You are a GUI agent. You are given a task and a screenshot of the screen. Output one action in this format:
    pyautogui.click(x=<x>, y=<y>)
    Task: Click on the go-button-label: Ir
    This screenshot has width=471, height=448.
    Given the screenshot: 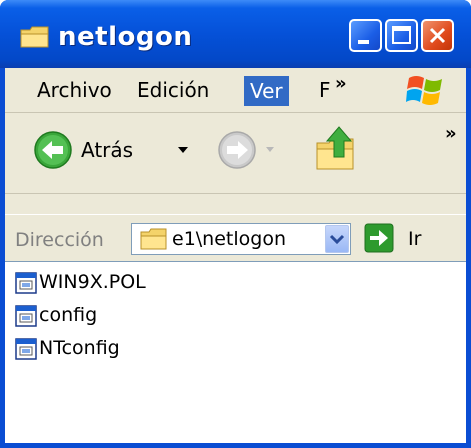 What is the action you would take?
    pyautogui.click(x=414, y=239)
    